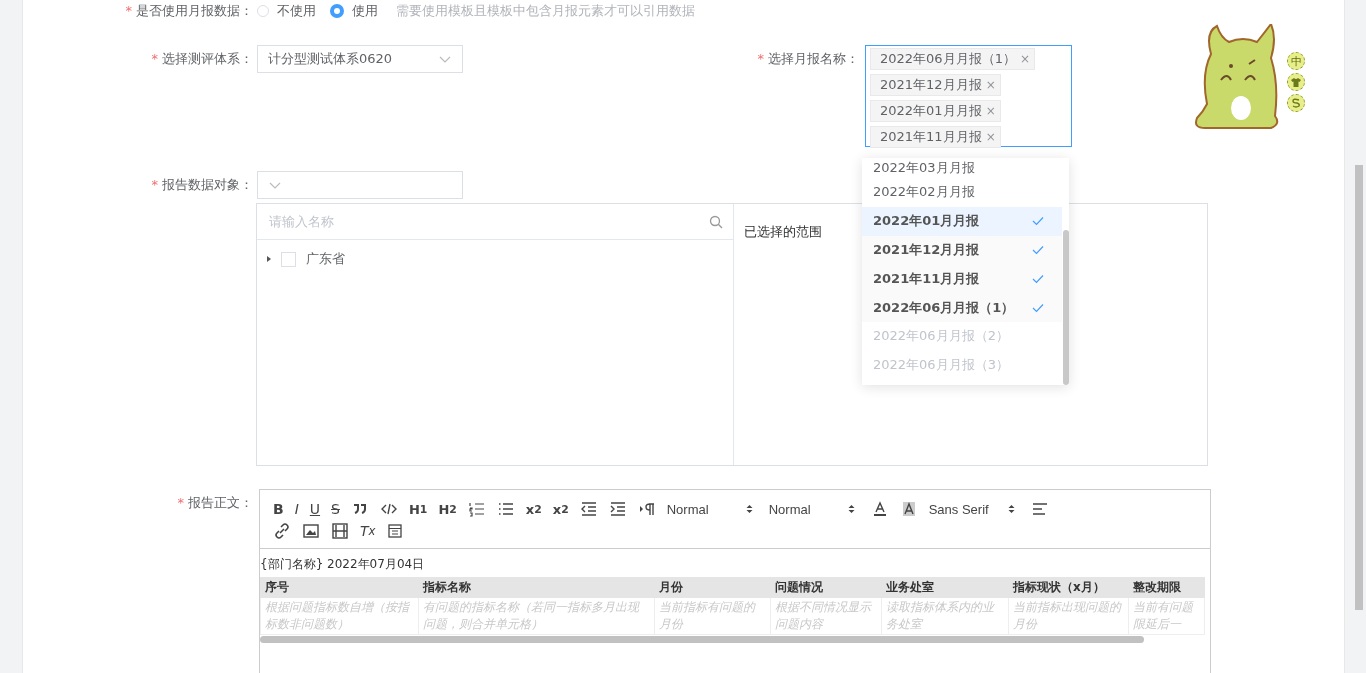 The image size is (1366, 673). Describe the element at coordinates (952, 59) in the screenshot. I see `tag: 2022年06月月报（1） ×` at that location.